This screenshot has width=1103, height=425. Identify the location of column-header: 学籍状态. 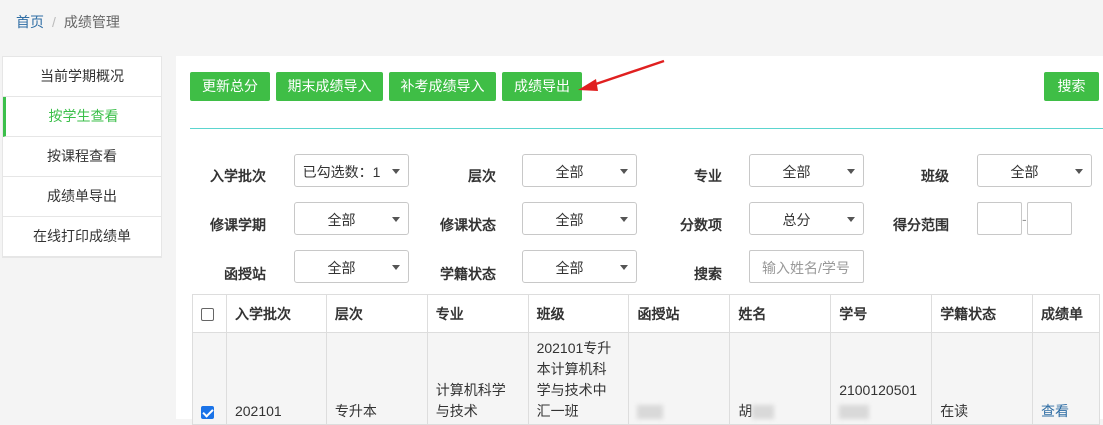
(982, 313).